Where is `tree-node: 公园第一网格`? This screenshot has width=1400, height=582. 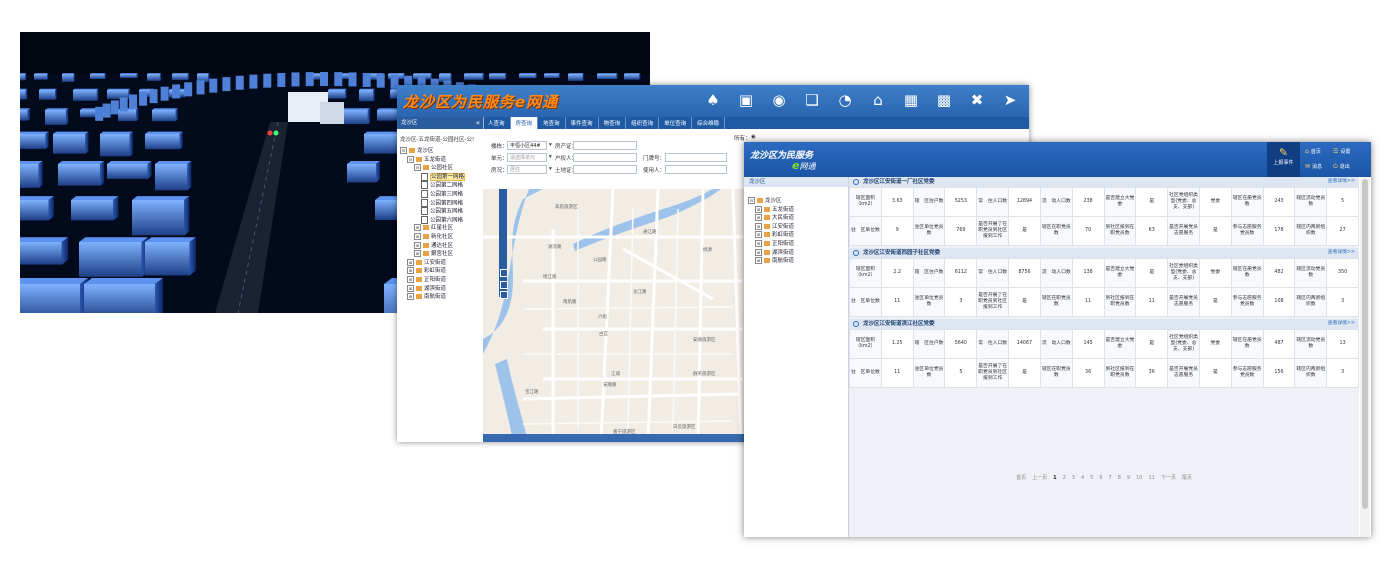 tree-node: 公园第一网格 is located at coordinates (440, 177).